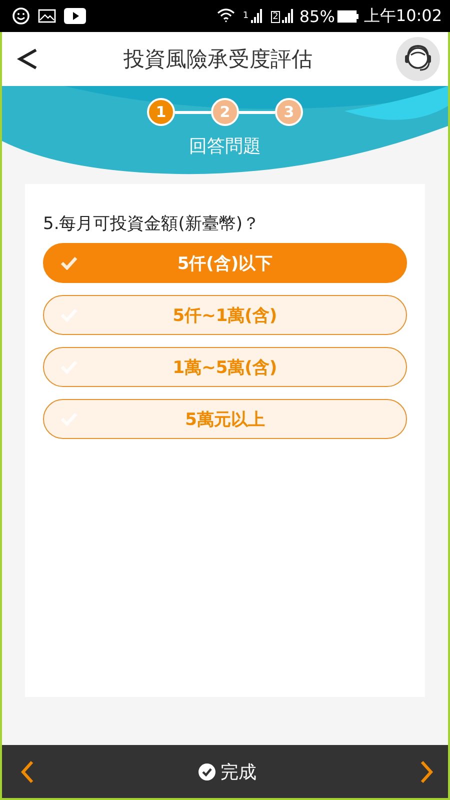 The width and height of the screenshot is (450, 800). What do you see at coordinates (207, 771) in the screenshot?
I see `check-circle-icon` at bounding box center [207, 771].